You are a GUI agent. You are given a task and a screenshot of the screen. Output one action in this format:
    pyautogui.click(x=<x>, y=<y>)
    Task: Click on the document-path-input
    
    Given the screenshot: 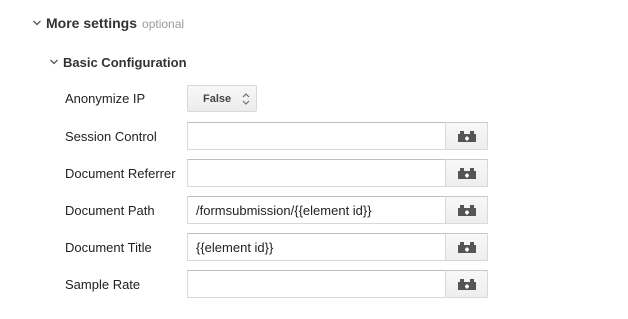 What is the action you would take?
    pyautogui.click(x=316, y=210)
    